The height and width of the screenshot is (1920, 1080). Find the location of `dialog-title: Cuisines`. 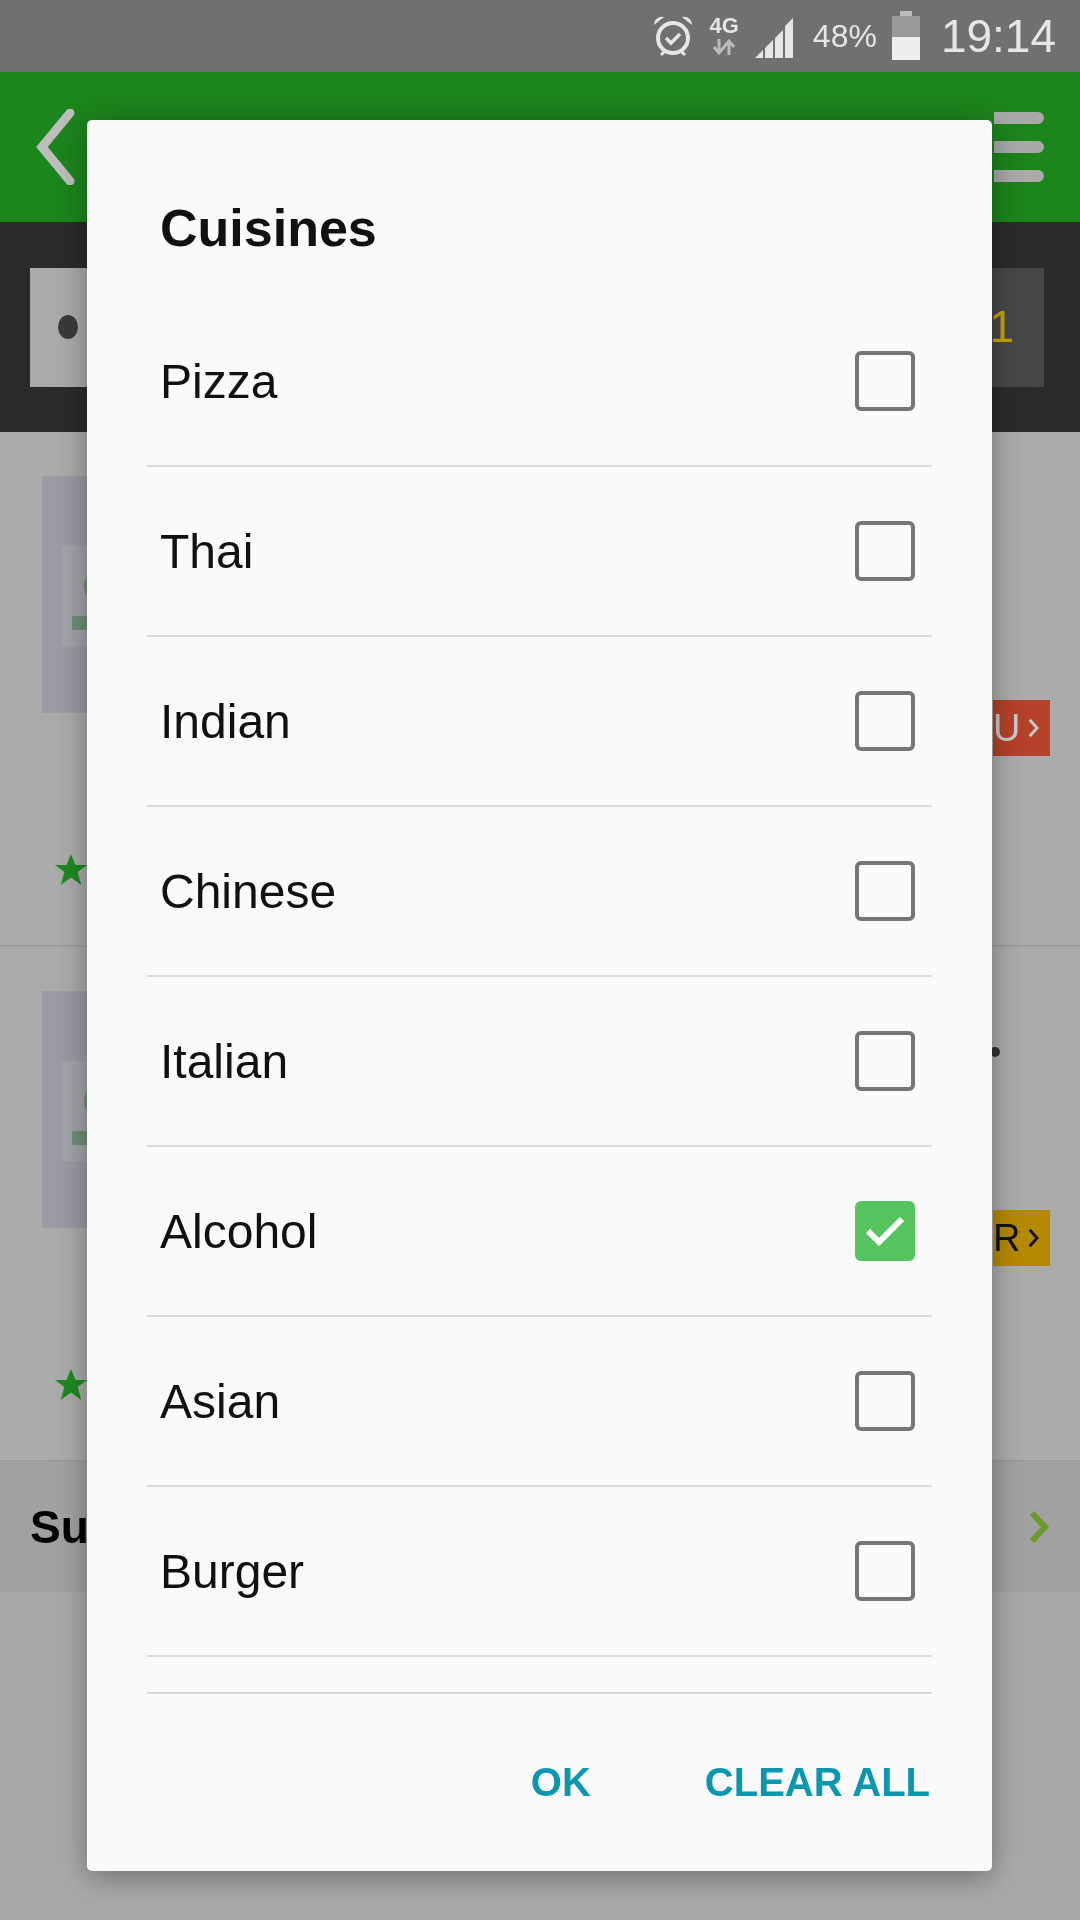

dialog-title: Cuisines is located at coordinates (268, 228).